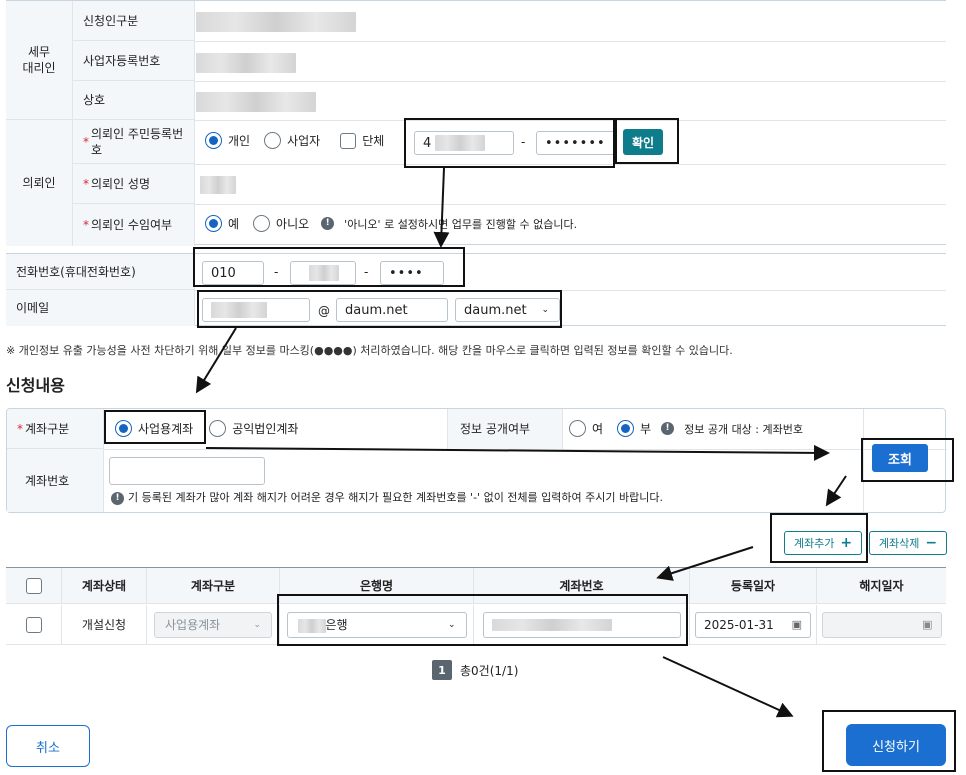 This screenshot has width=966, height=775. I want to click on arrow-search-to-add, so click(836, 491).